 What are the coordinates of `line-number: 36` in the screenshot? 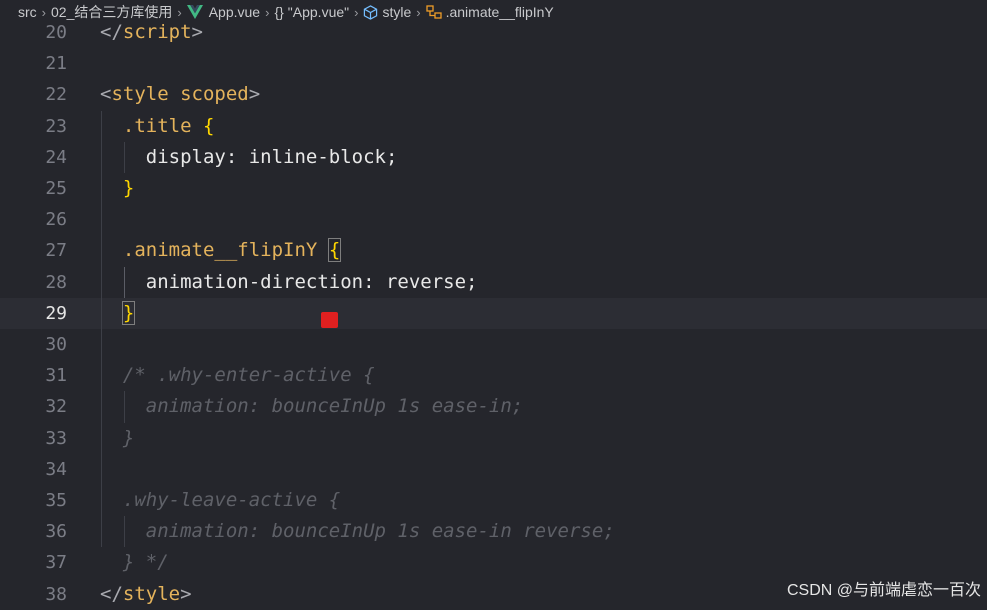 It's located at (56, 532).